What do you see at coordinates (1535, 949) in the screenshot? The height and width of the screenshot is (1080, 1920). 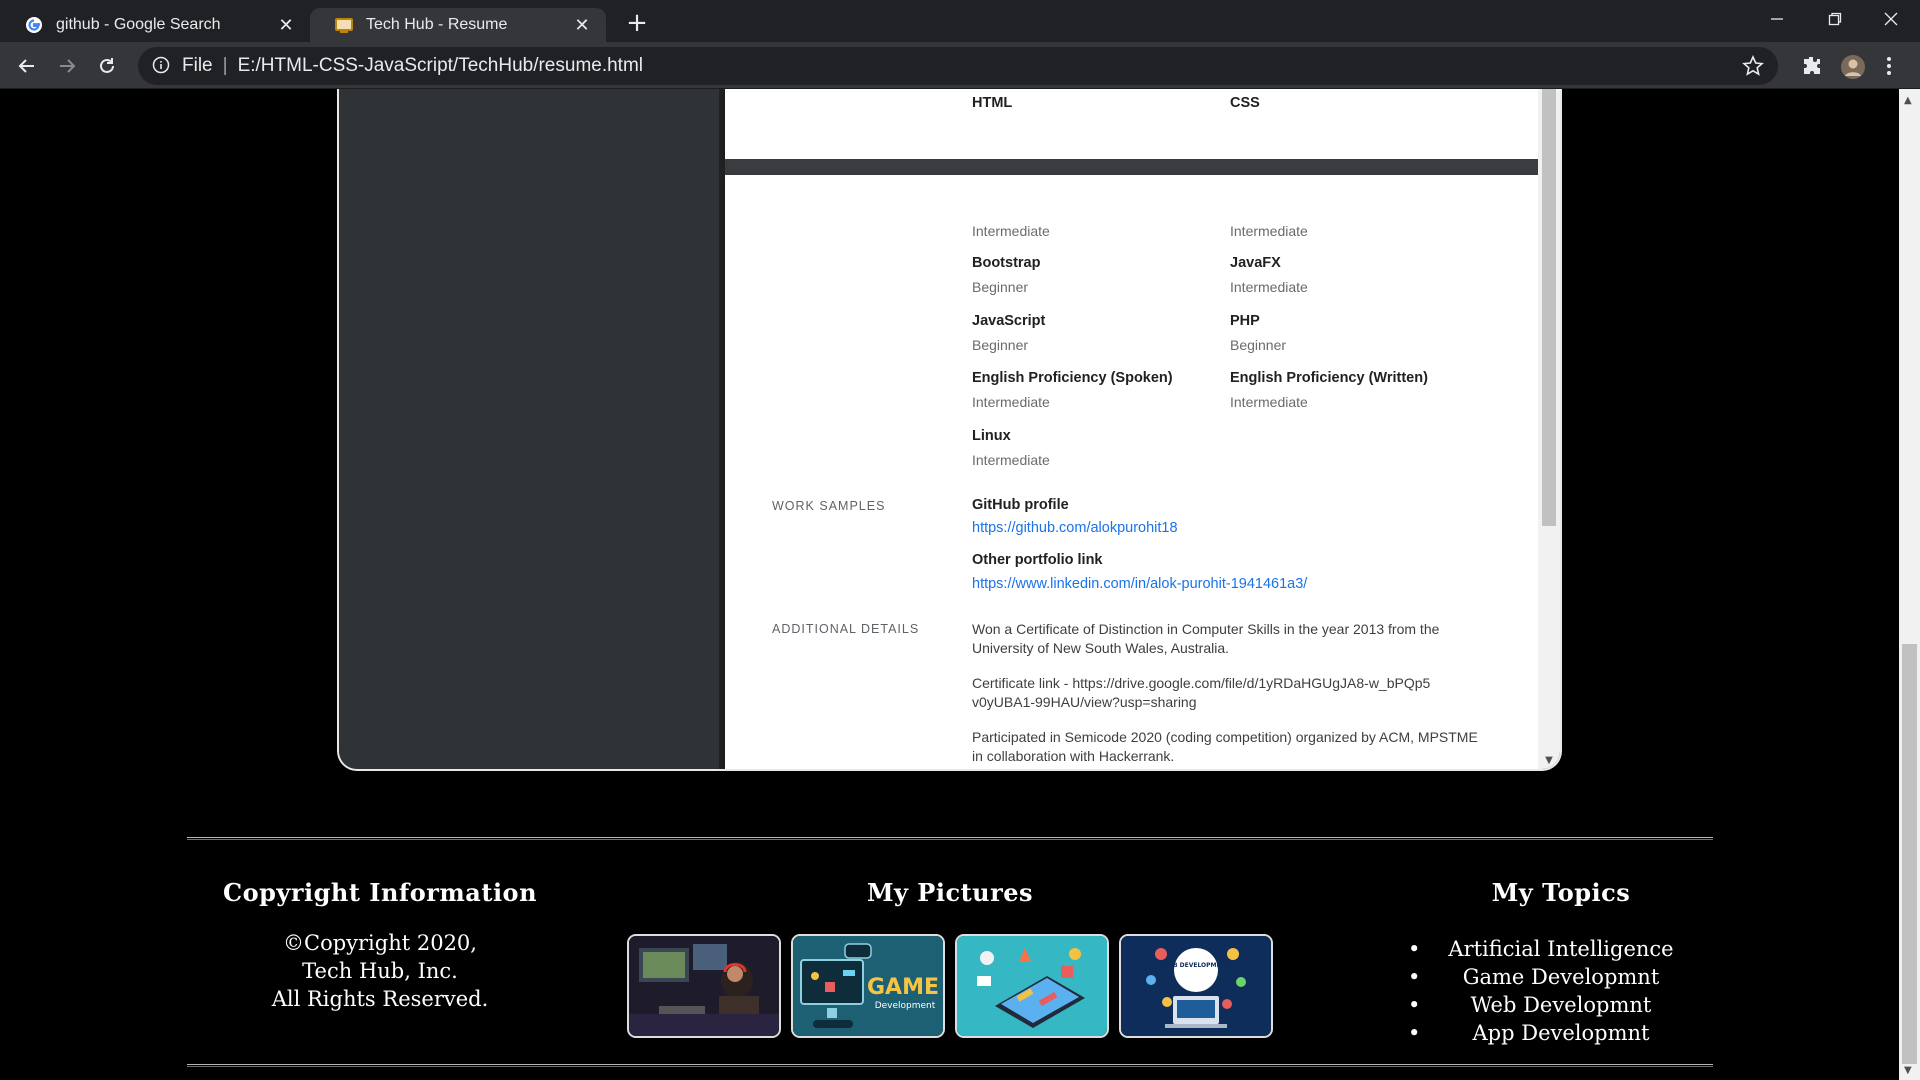 I see `topic-item: Artificial Intelligence` at bounding box center [1535, 949].